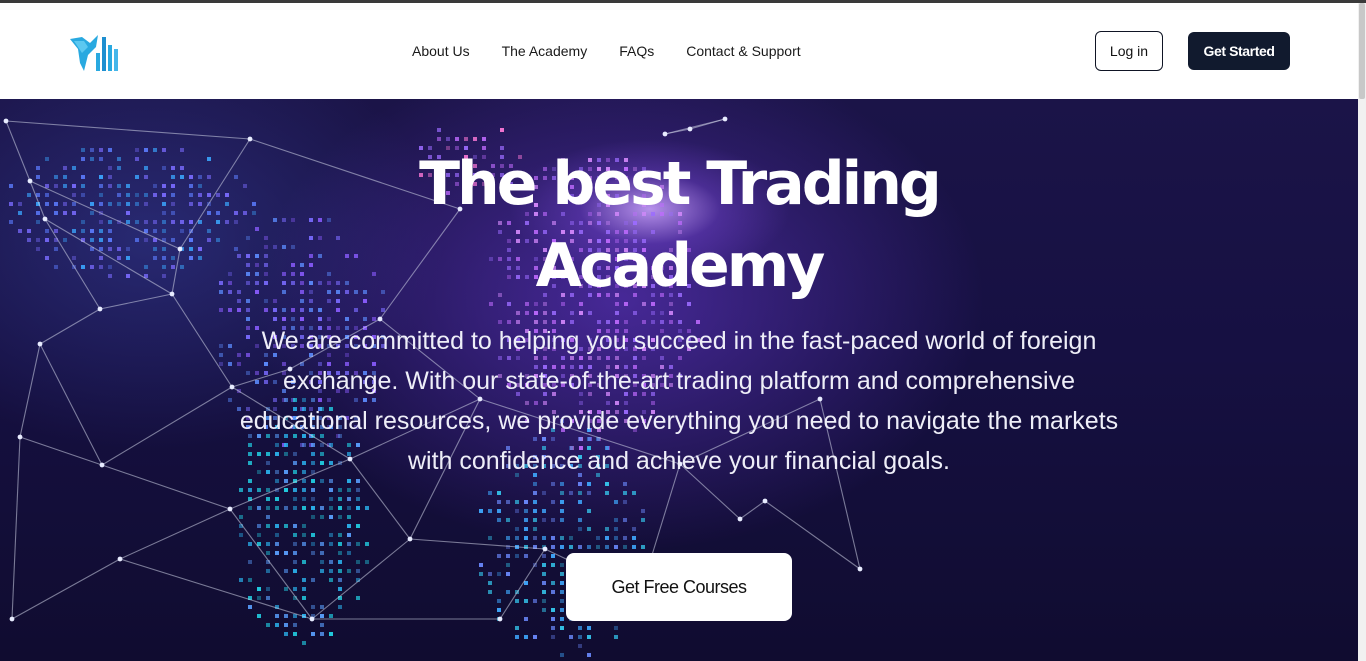 The width and height of the screenshot is (1366, 661). I want to click on get-started-button: Get Started, so click(1239, 51).